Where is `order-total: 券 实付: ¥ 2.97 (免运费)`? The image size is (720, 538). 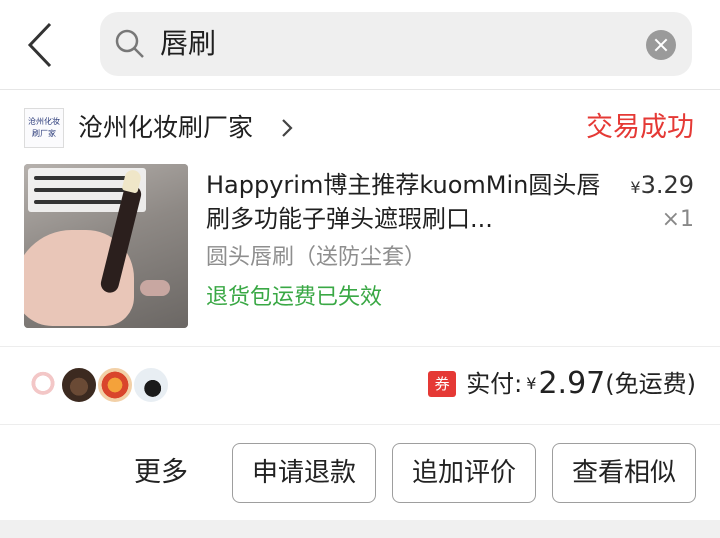 order-total: 券 实付: ¥ 2.97 (免运费) is located at coordinates (562, 384).